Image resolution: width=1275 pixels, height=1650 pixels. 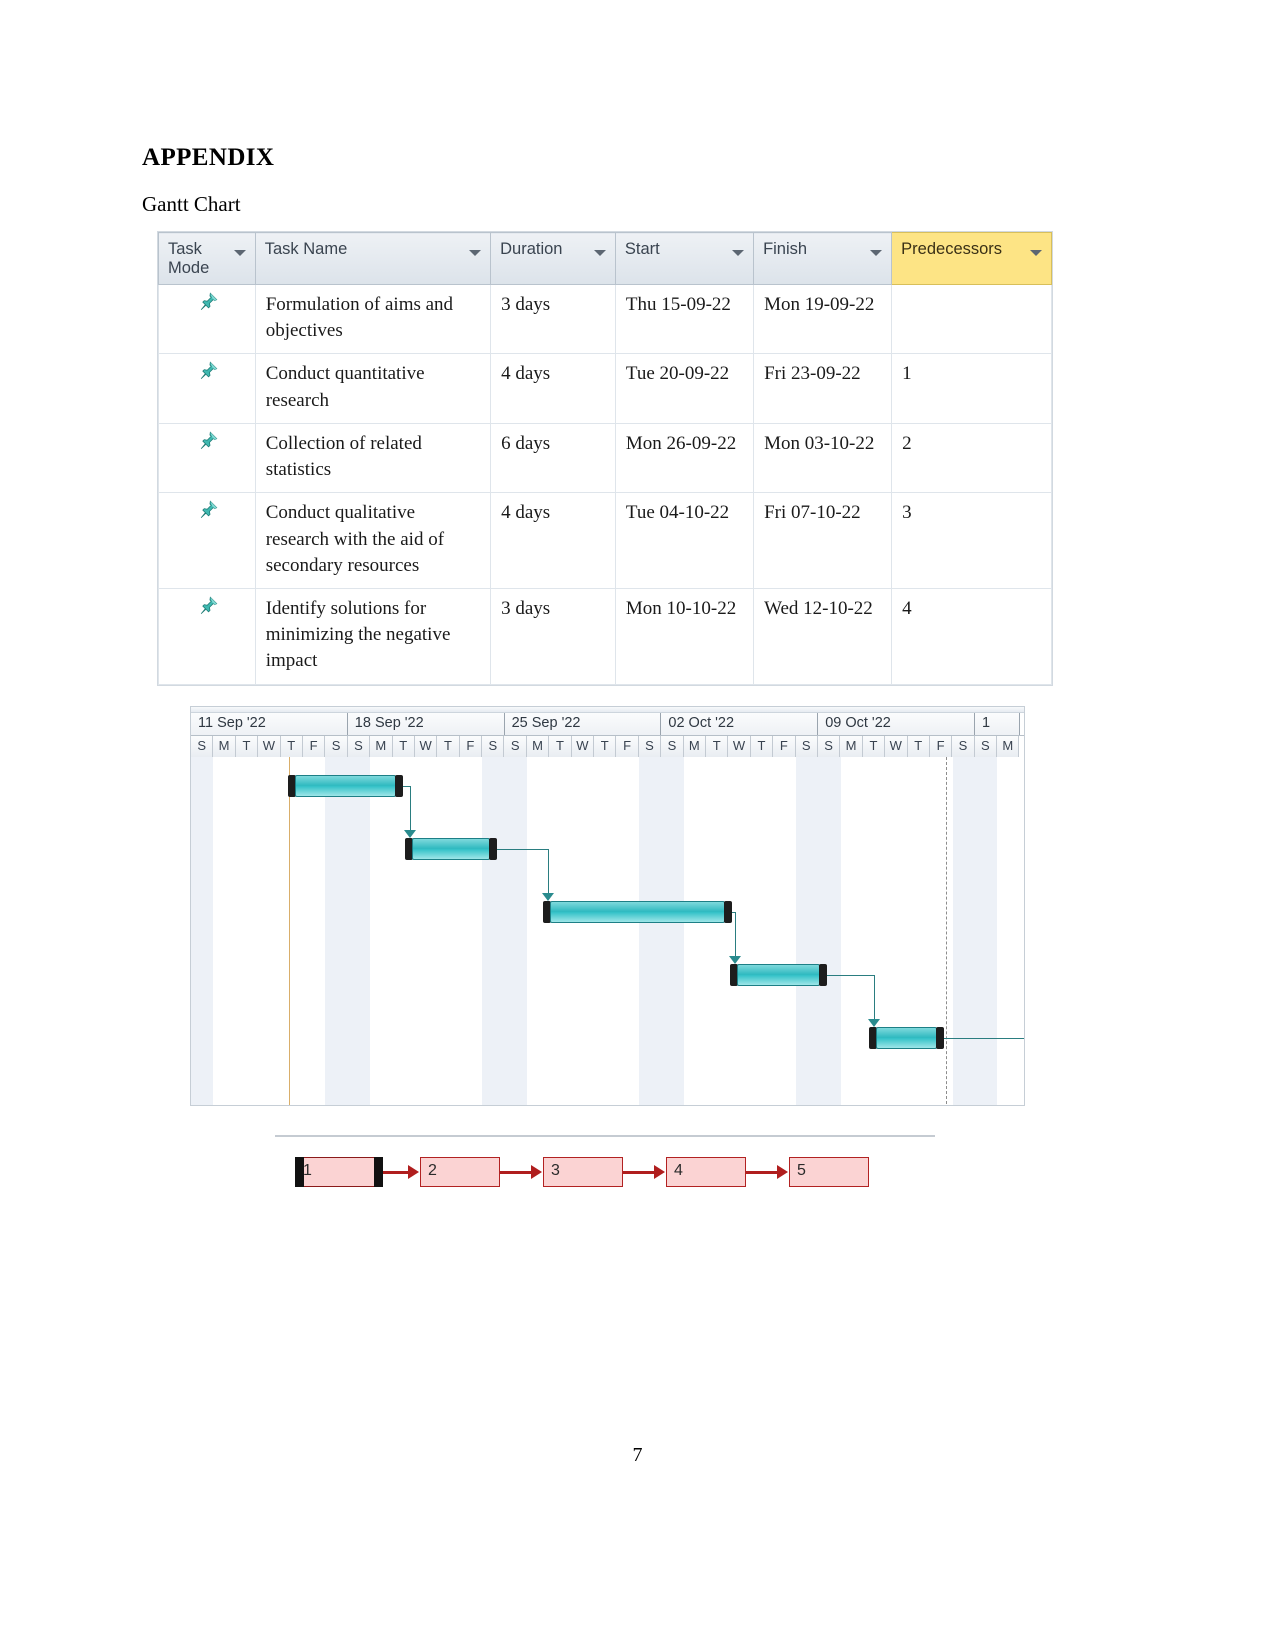 I want to click on network-node: 1, so click(x=339, y=1172).